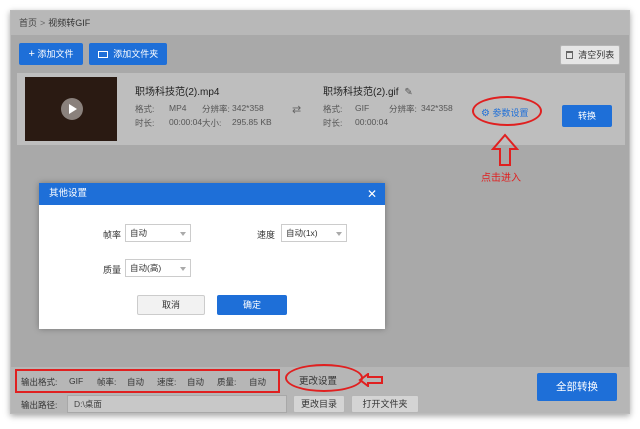 The height and width of the screenshot is (429, 640). What do you see at coordinates (136, 54) in the screenshot?
I see `add-folder-label: 添加文件夹` at bounding box center [136, 54].